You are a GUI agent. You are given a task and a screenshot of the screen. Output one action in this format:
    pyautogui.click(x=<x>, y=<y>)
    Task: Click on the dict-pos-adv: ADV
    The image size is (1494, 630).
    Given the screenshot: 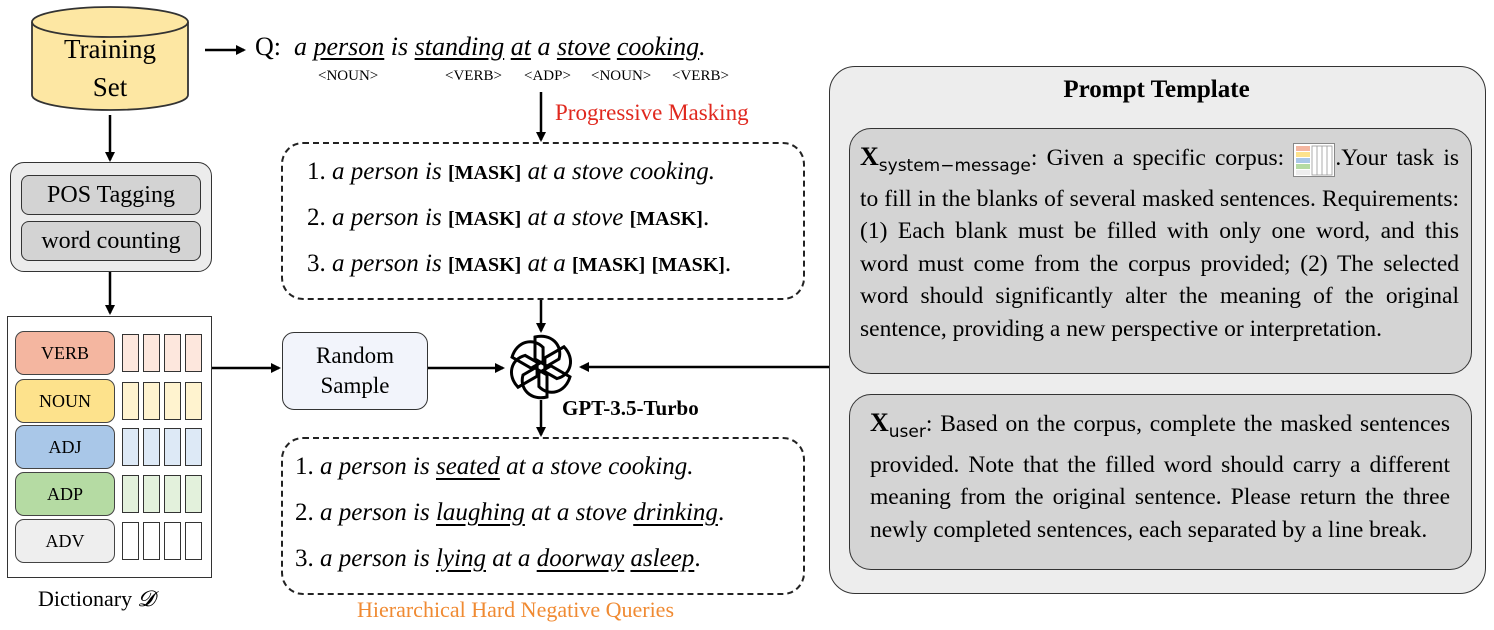 What is the action you would take?
    pyautogui.click(x=65, y=541)
    